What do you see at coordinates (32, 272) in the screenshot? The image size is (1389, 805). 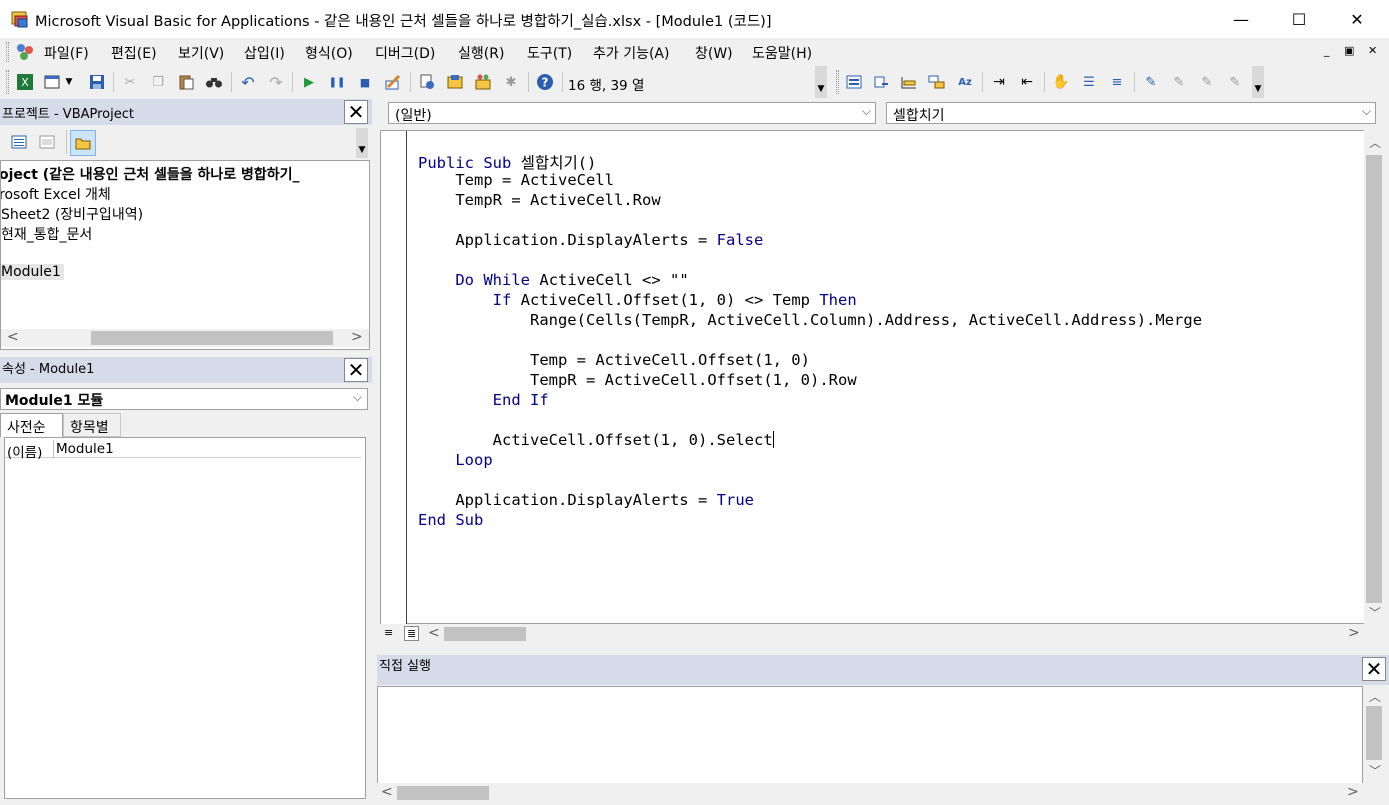 I see `tree-item-module1: Module1` at bounding box center [32, 272].